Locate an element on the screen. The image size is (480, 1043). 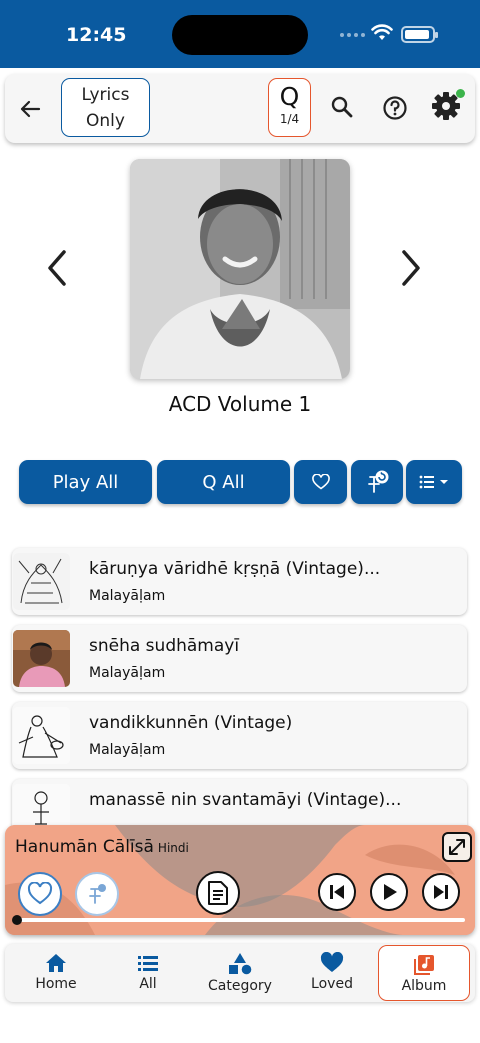
signal-icon is located at coordinates (352, 35).